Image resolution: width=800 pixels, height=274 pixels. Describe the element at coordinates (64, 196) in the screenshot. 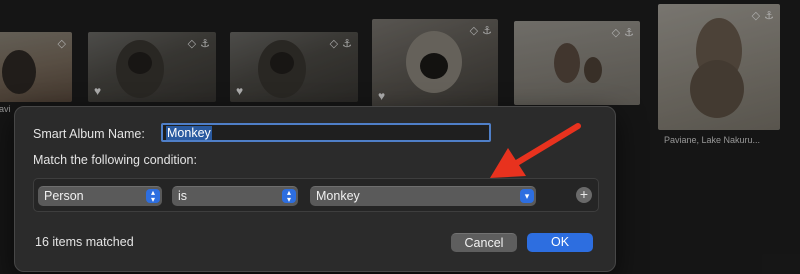

I see `field-popup-label: Person` at that location.